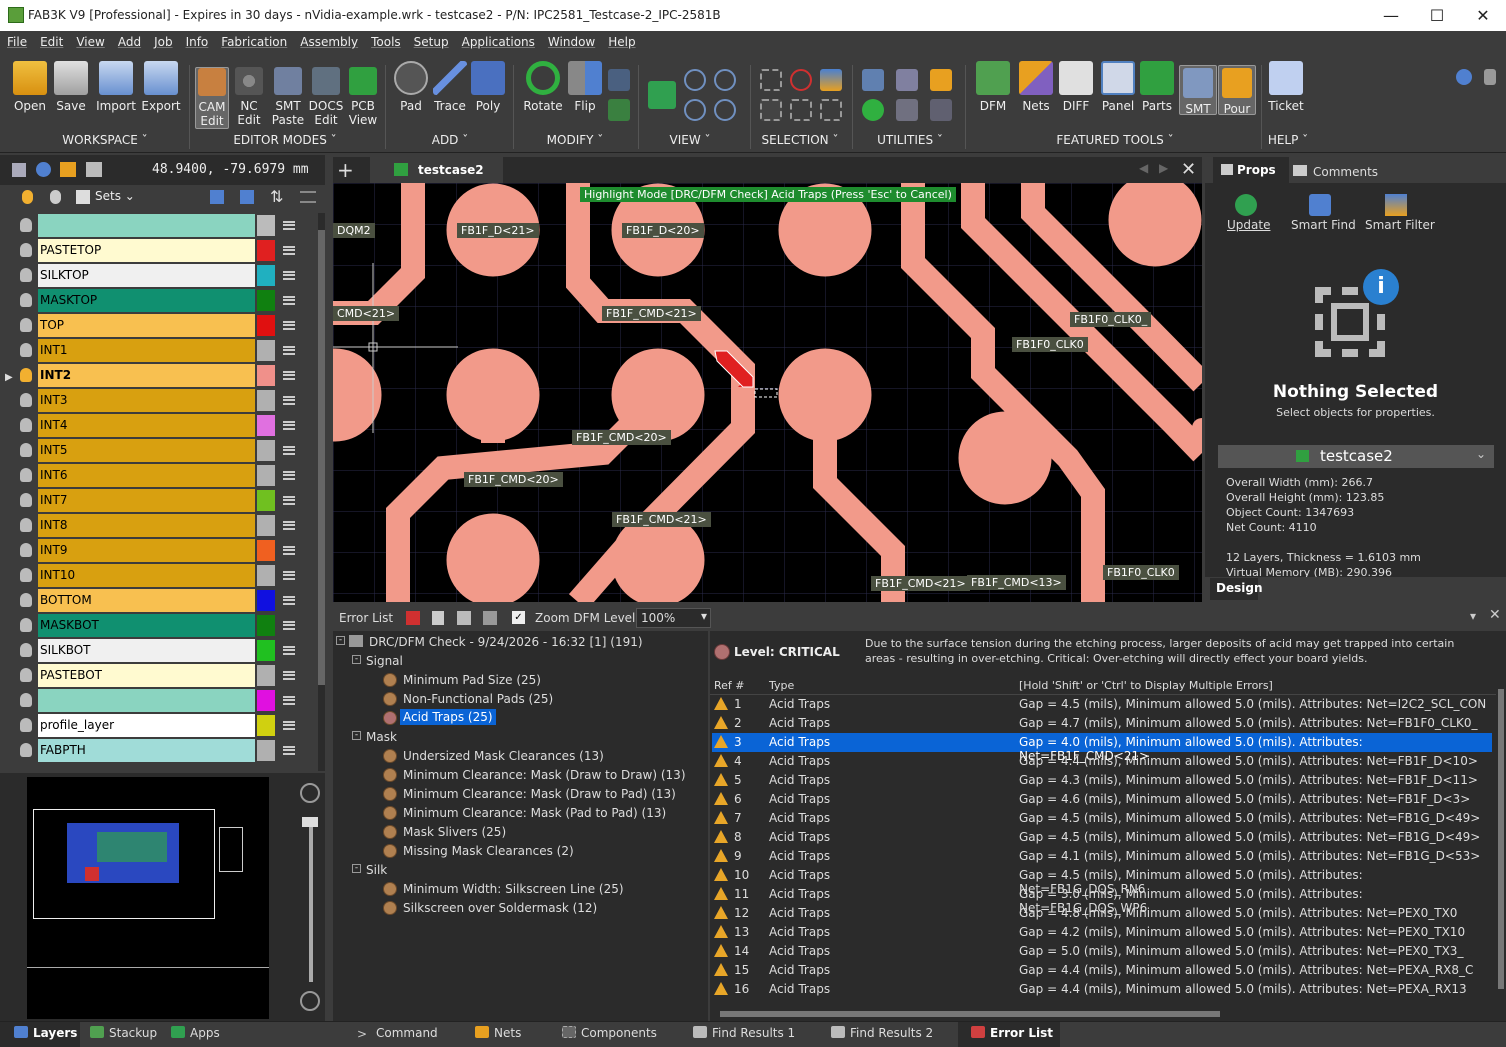 The image size is (1506, 1047). Describe the element at coordinates (431, 40) in the screenshot. I see `menu-setup: Setup` at that location.